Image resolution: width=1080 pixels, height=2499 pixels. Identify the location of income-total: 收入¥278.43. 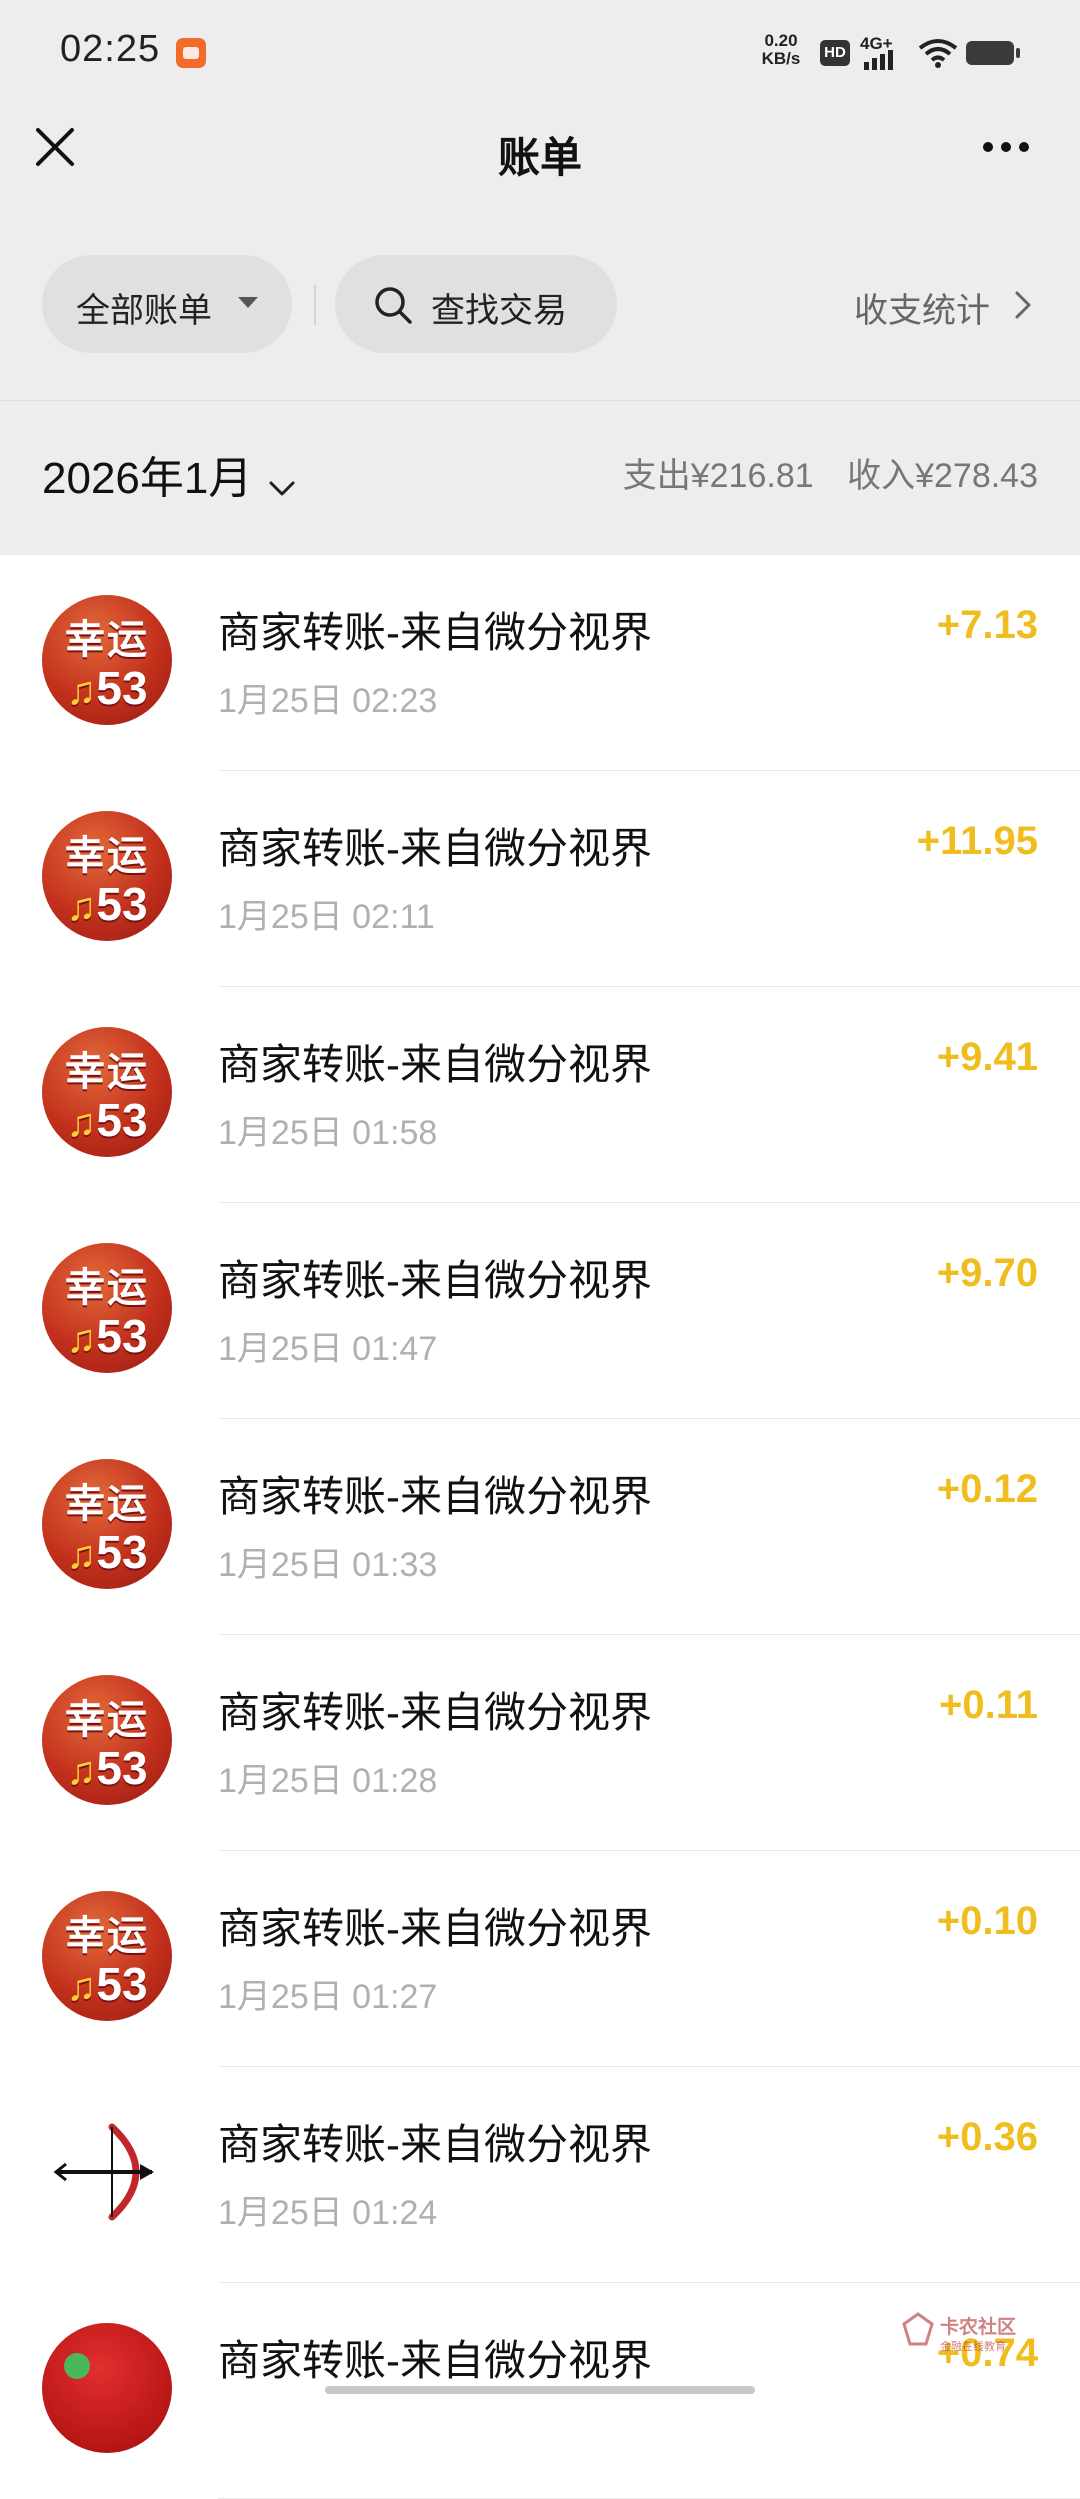
(942, 476).